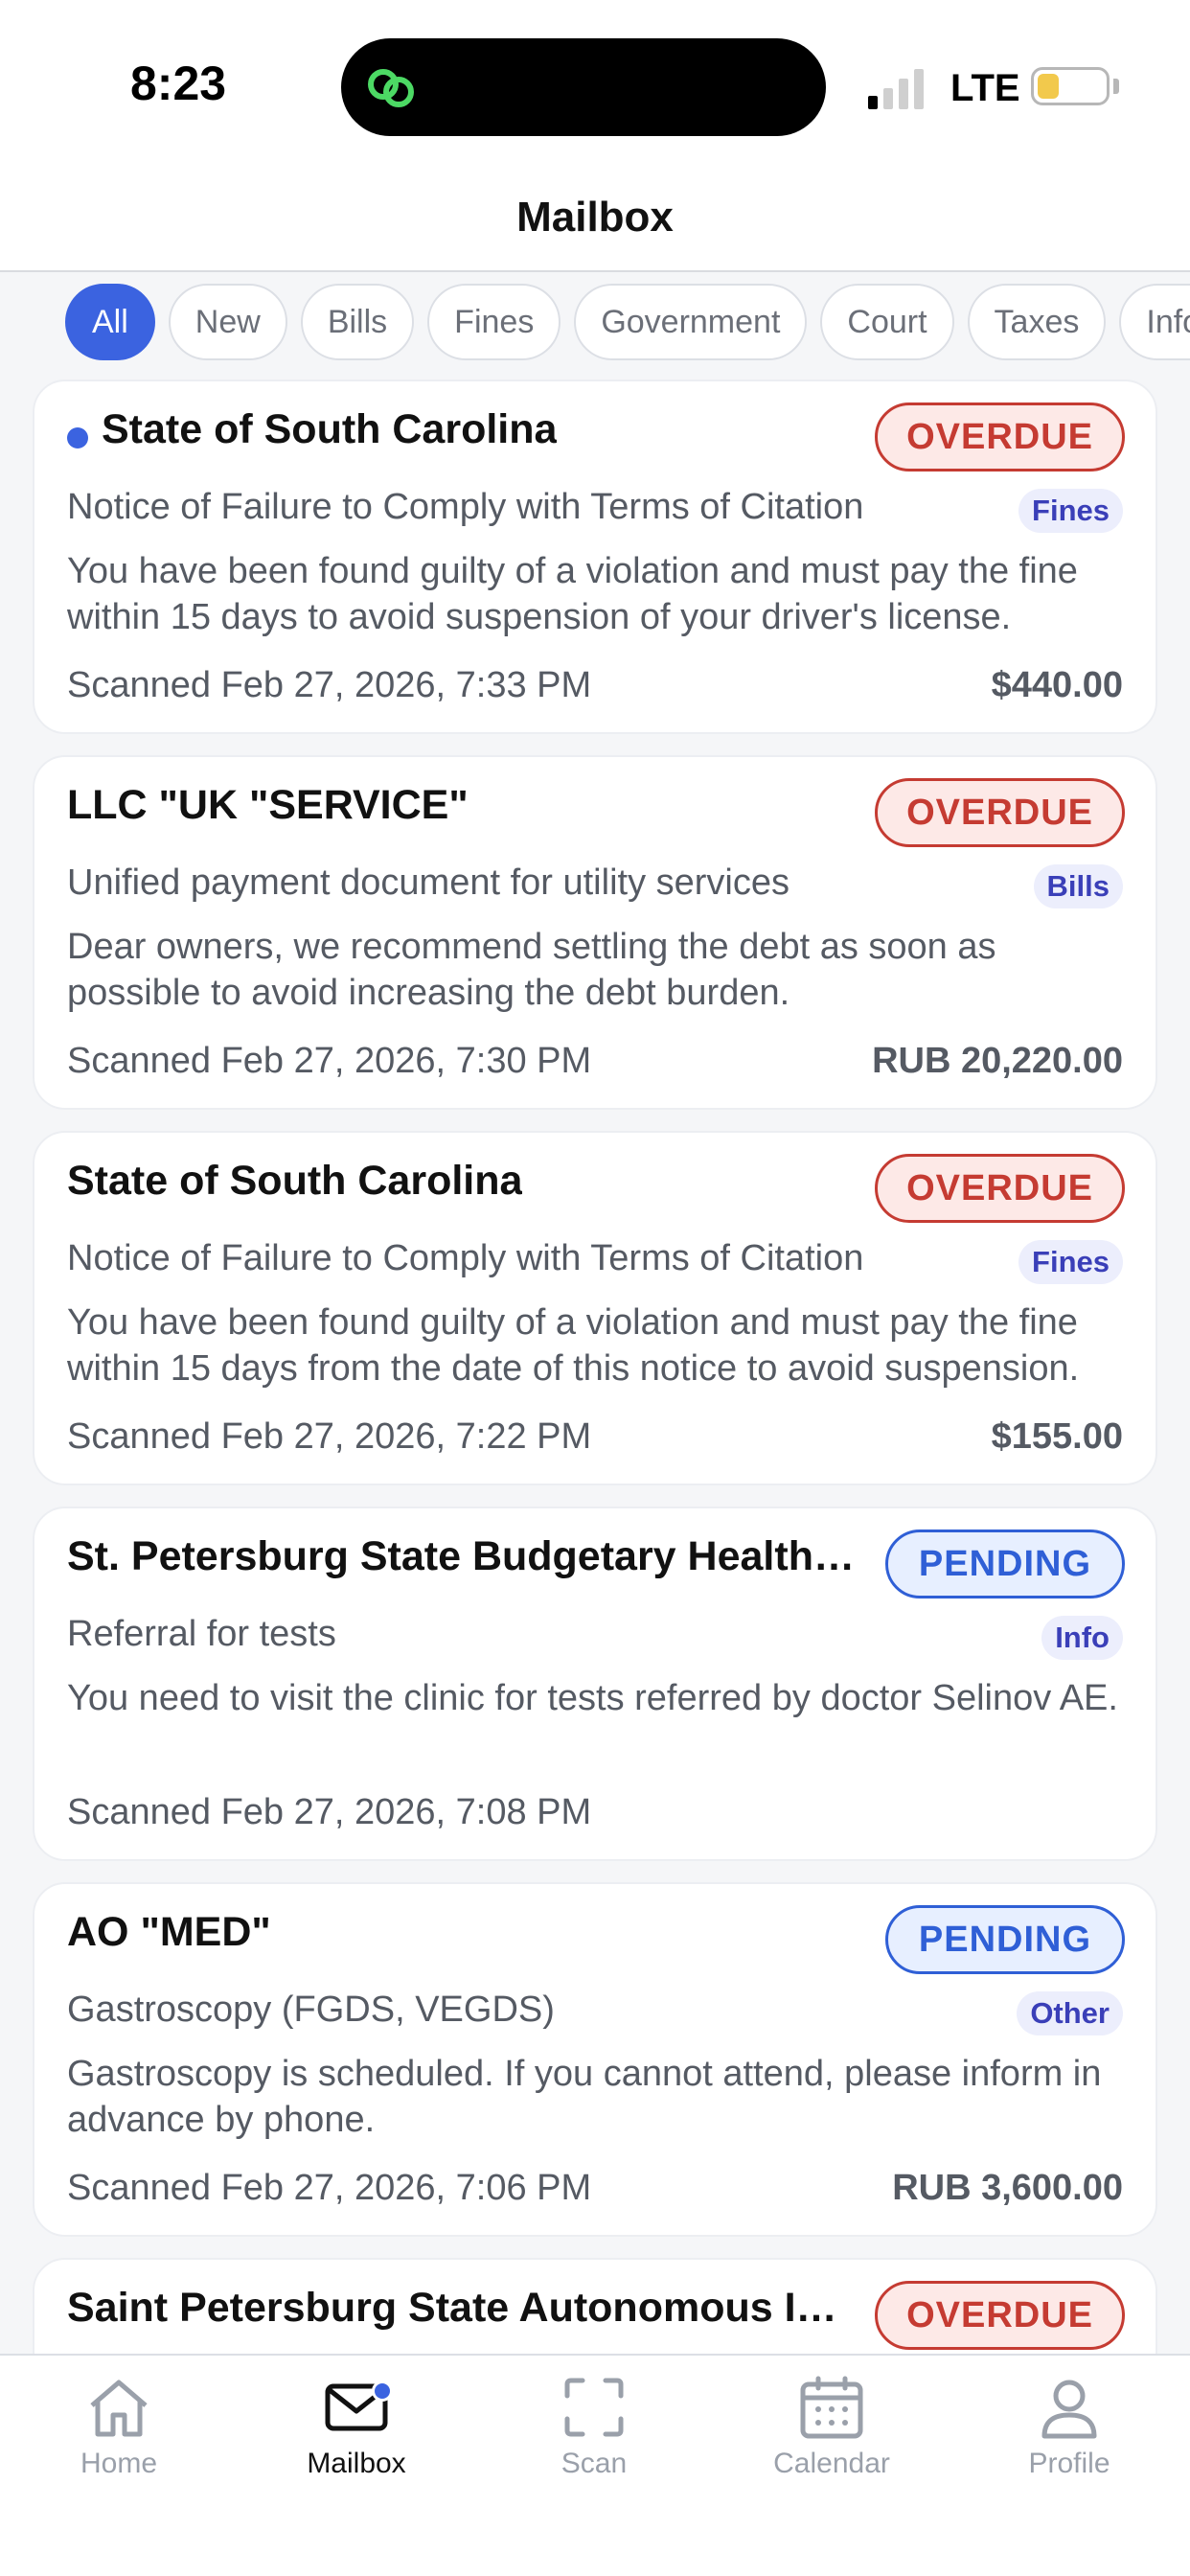  What do you see at coordinates (594, 2407) in the screenshot?
I see `scan-icon` at bounding box center [594, 2407].